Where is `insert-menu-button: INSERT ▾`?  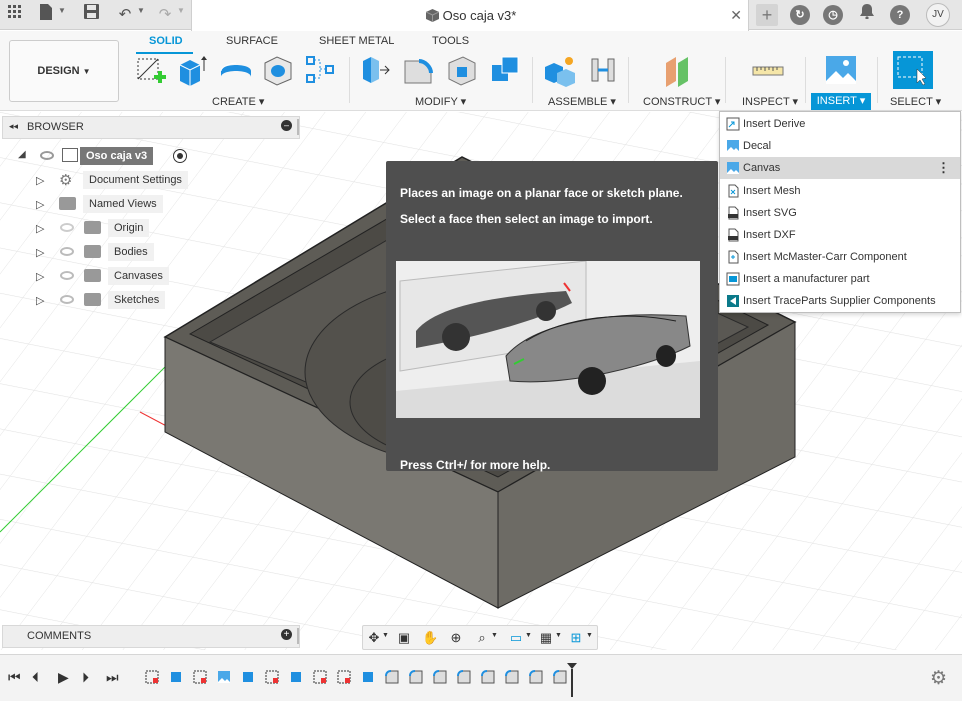 insert-menu-button: INSERT ▾ is located at coordinates (841, 101).